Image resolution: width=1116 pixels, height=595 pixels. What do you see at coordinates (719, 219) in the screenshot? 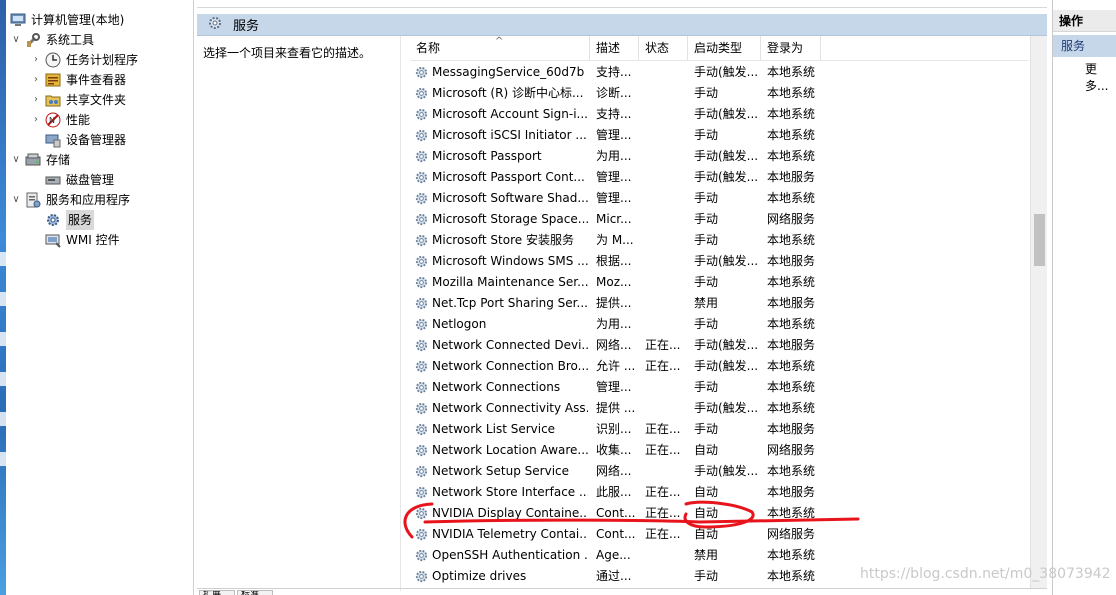
I see `table-row: Microsoft Storage Space... Micr... 手动 网络服务` at bounding box center [719, 219].